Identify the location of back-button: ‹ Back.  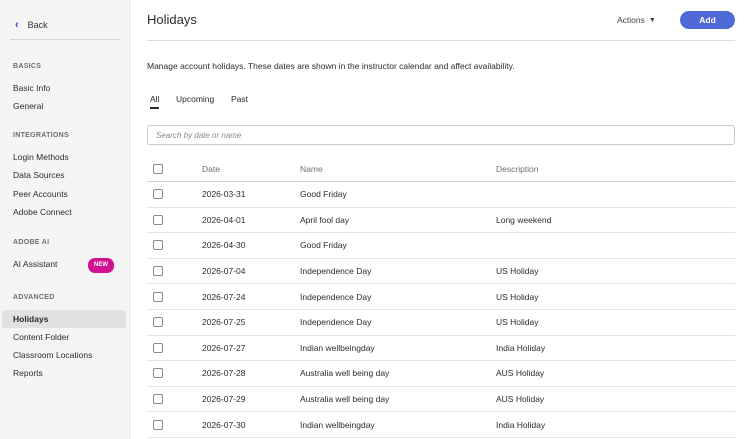
(65, 29).